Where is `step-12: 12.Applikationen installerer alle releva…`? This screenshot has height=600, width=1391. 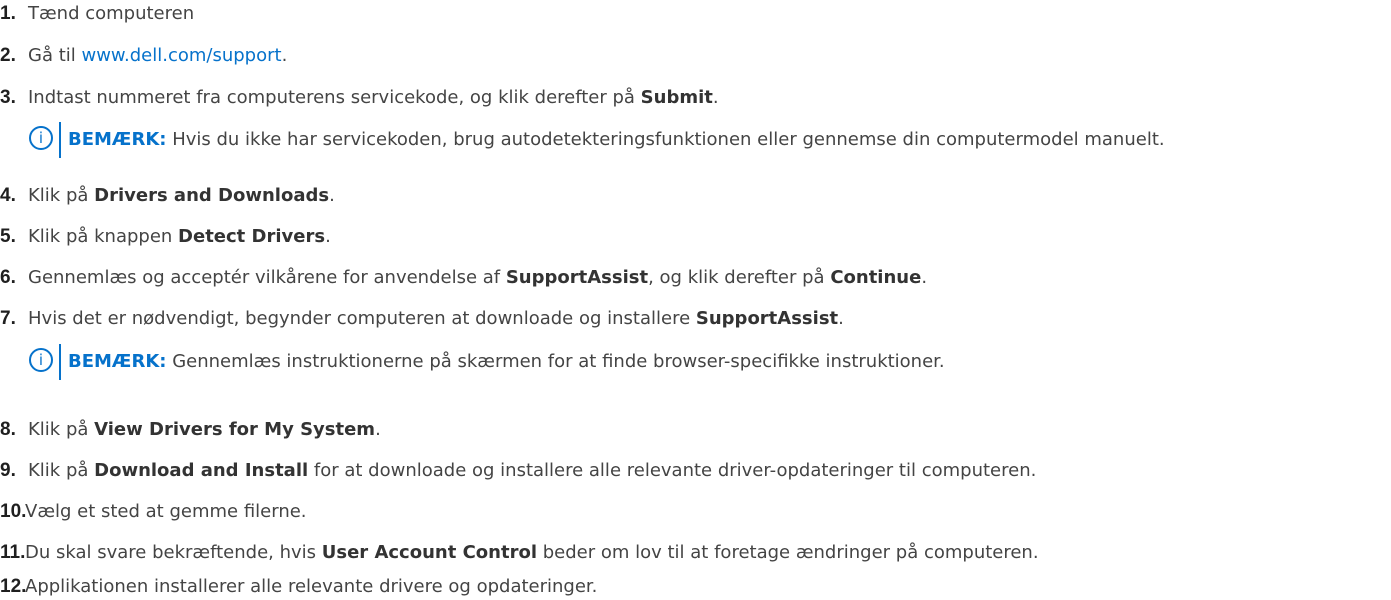 step-12: 12.Applikationen installerer alle releva… is located at coordinates (298, 587).